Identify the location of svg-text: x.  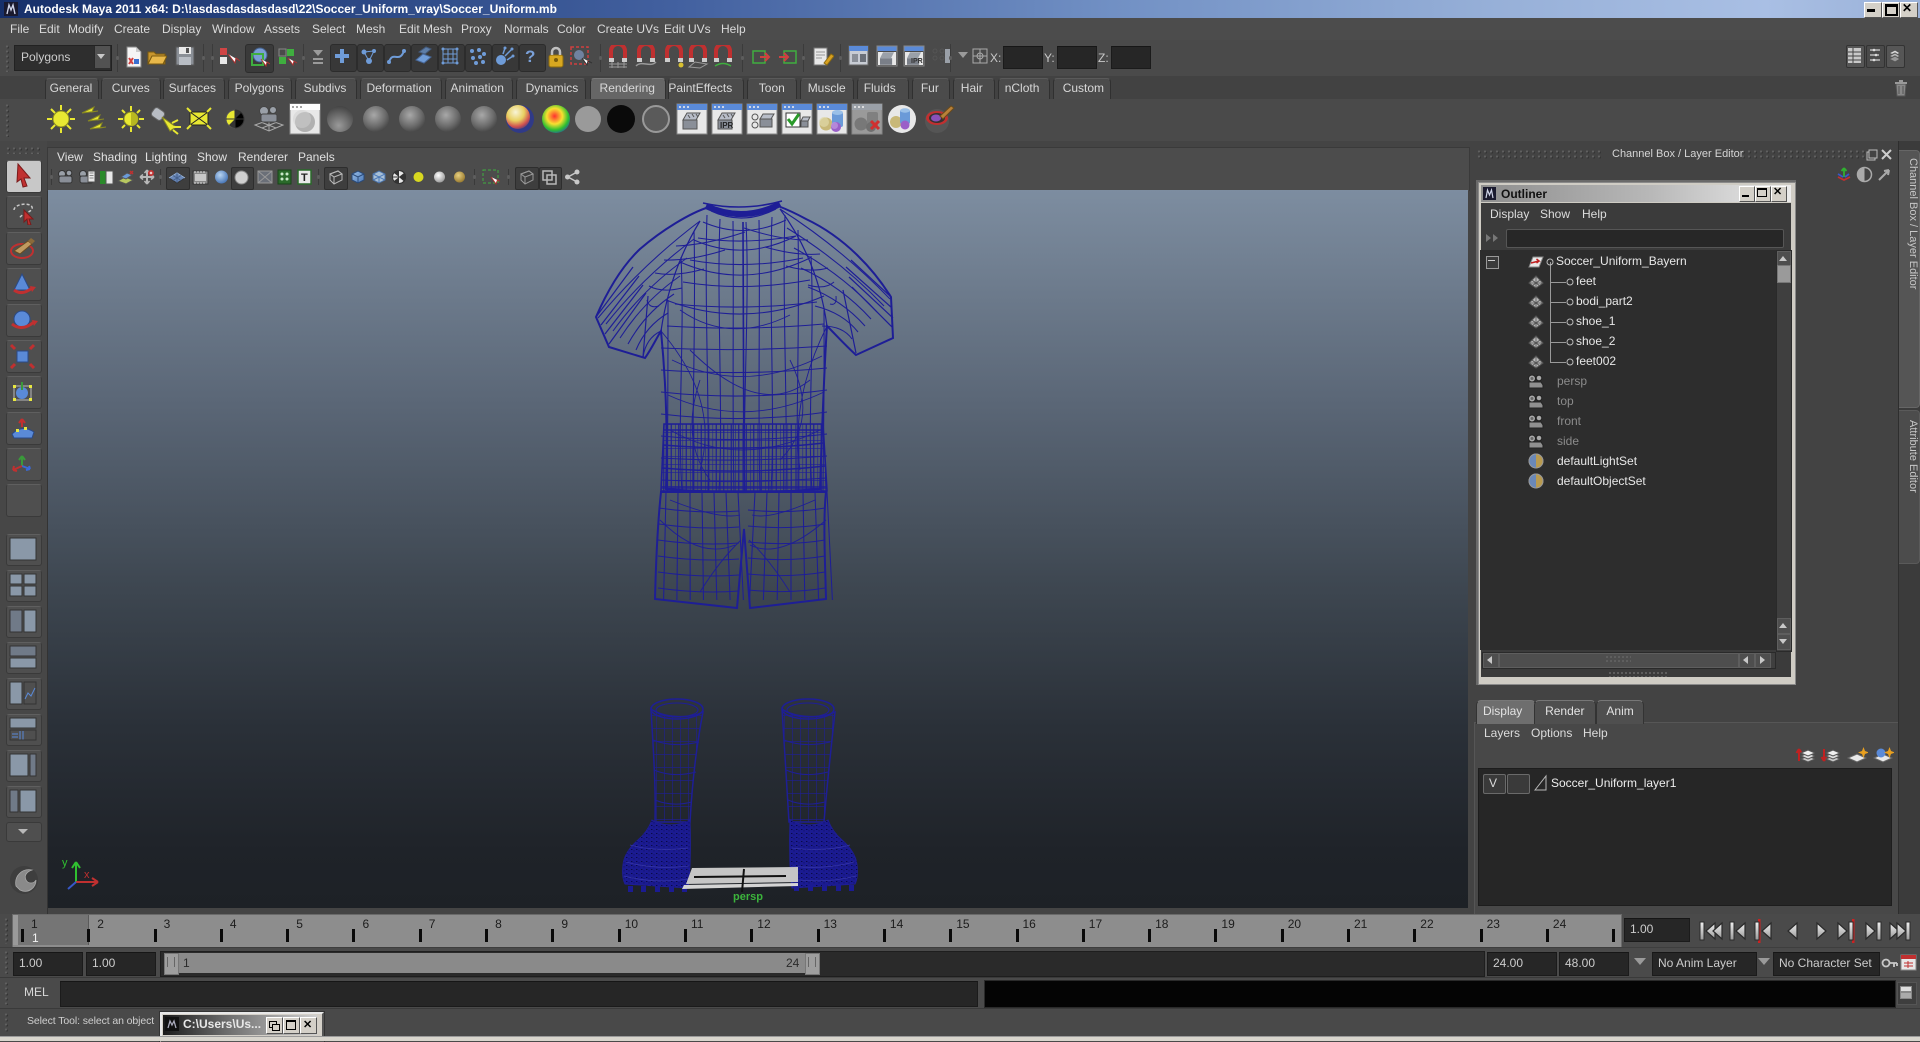
(87, 875).